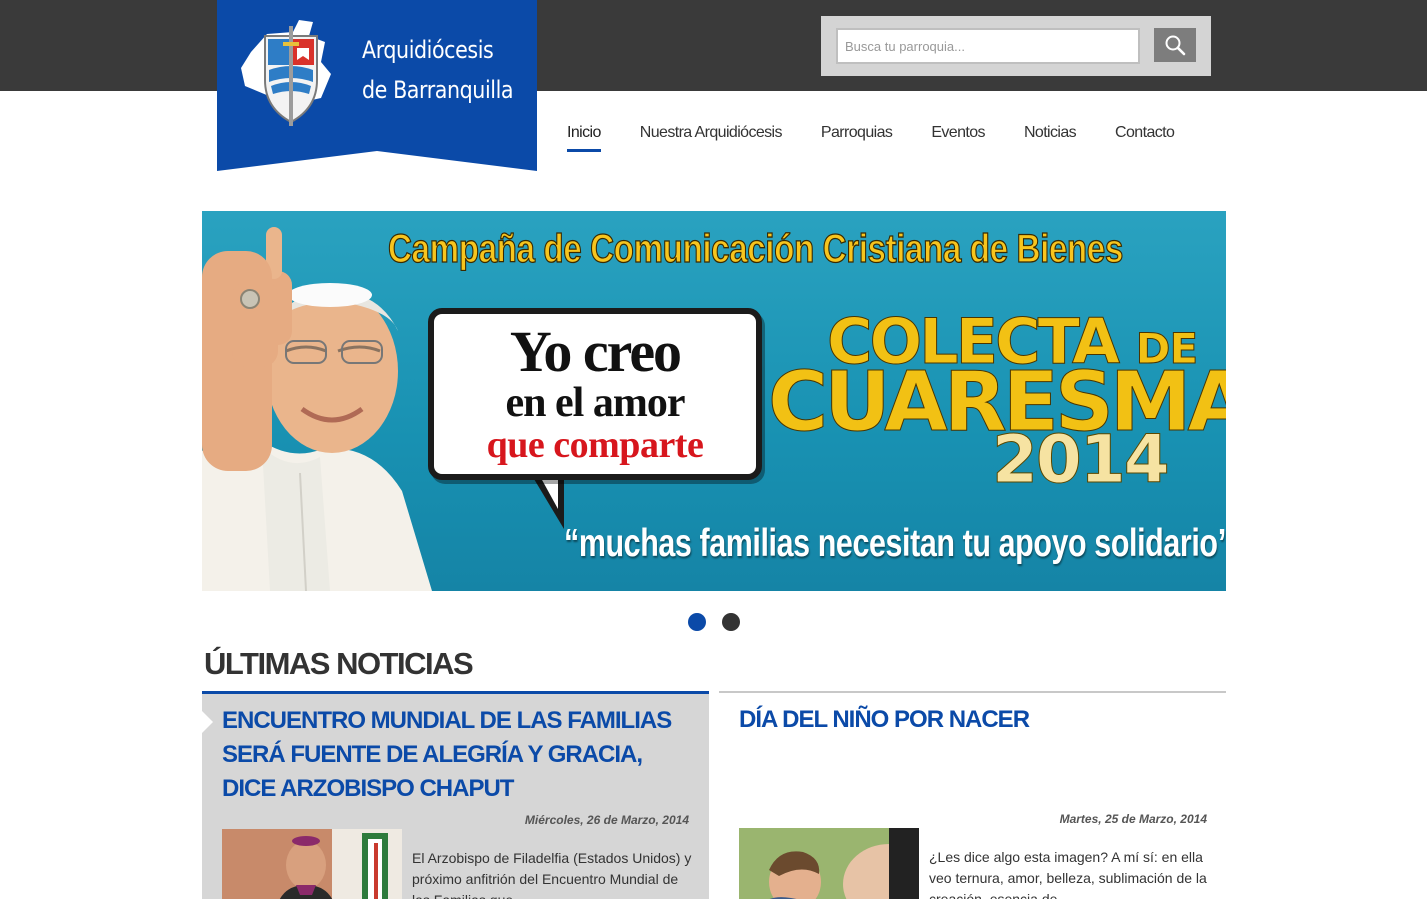  What do you see at coordinates (711, 136) in the screenshot?
I see `nav-item-nuestra-arquidiocesis: Nuestra Arquidiócesis` at bounding box center [711, 136].